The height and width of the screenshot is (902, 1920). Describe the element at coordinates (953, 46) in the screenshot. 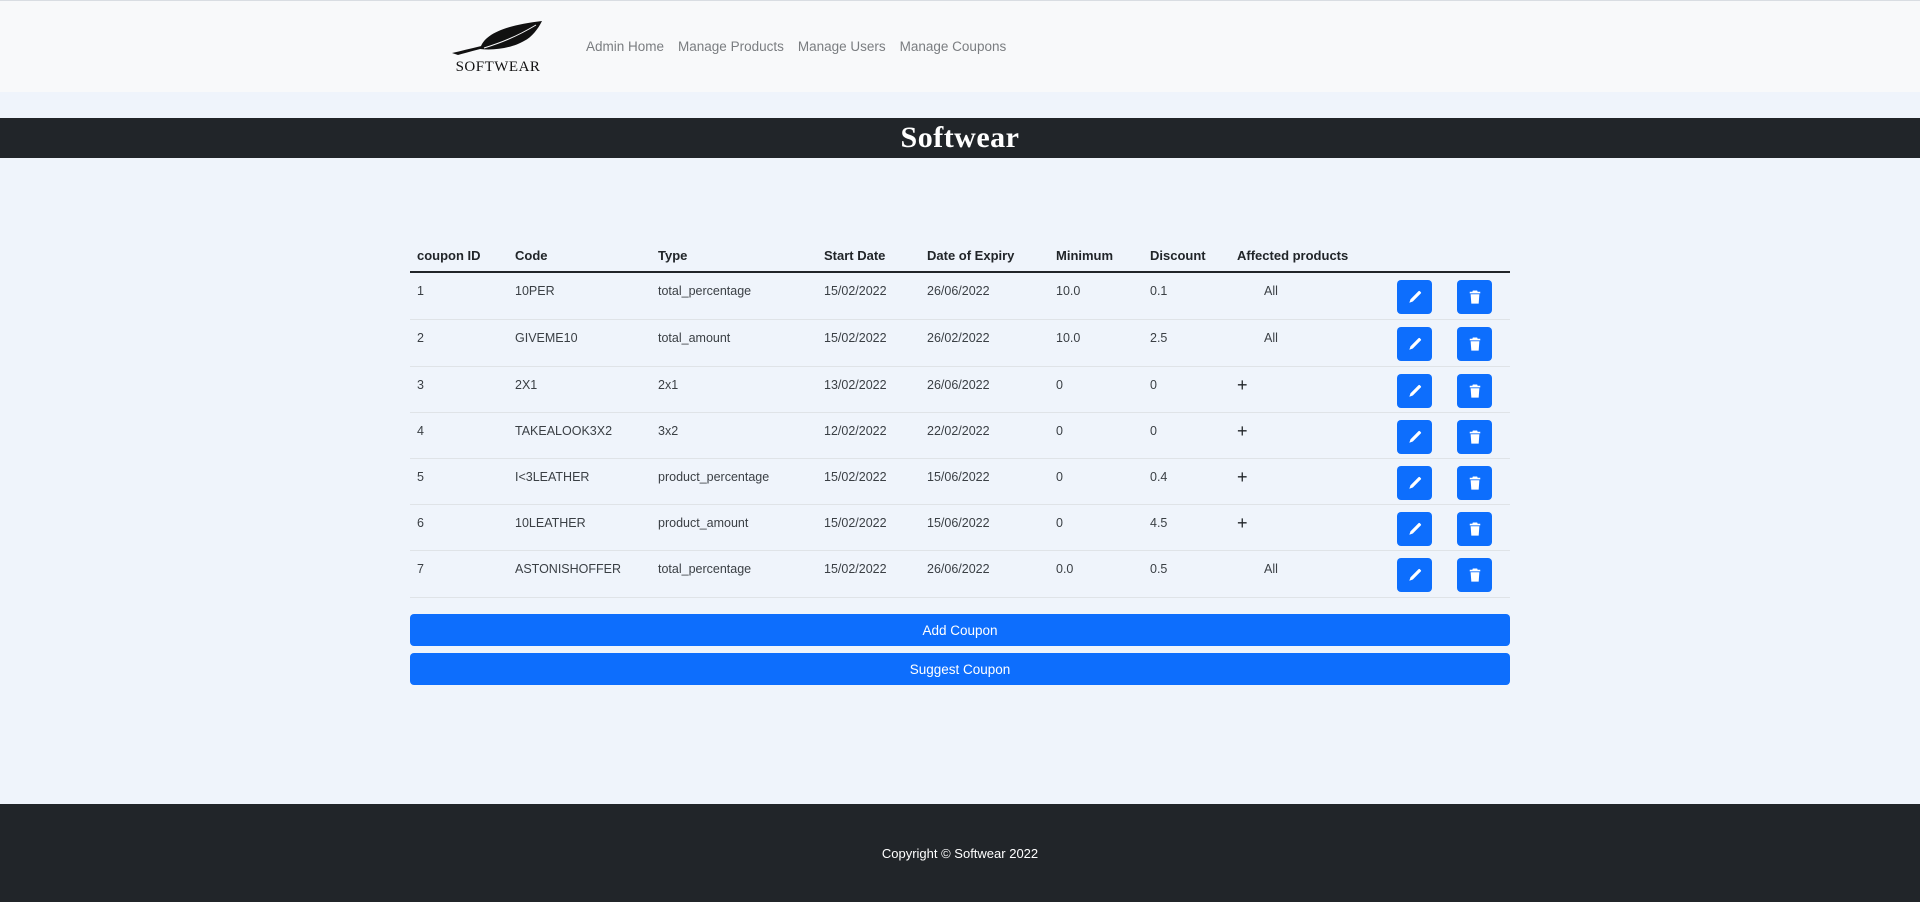

I see `nav-manage-coupons: Manage Coupons` at that location.